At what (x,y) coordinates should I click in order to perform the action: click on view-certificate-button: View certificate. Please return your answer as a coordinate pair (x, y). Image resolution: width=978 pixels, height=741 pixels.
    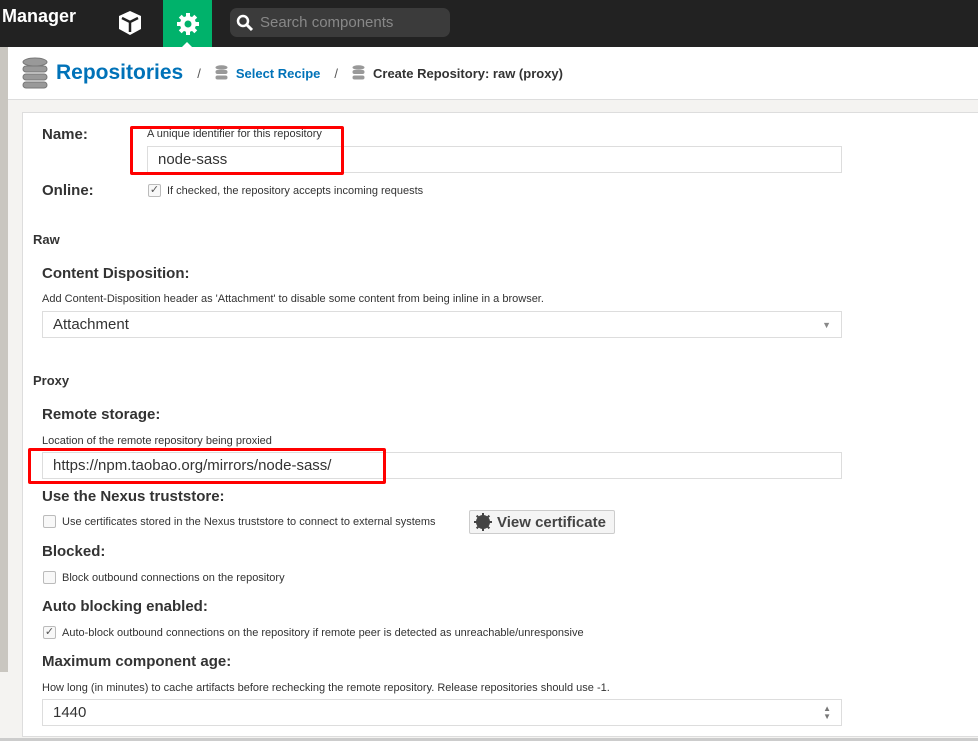
    Looking at the image, I should click on (542, 522).